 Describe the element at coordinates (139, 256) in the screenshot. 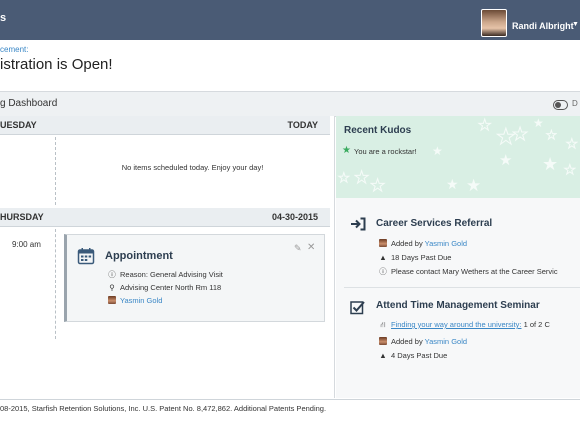

I see `appointment-title: Appointment` at that location.